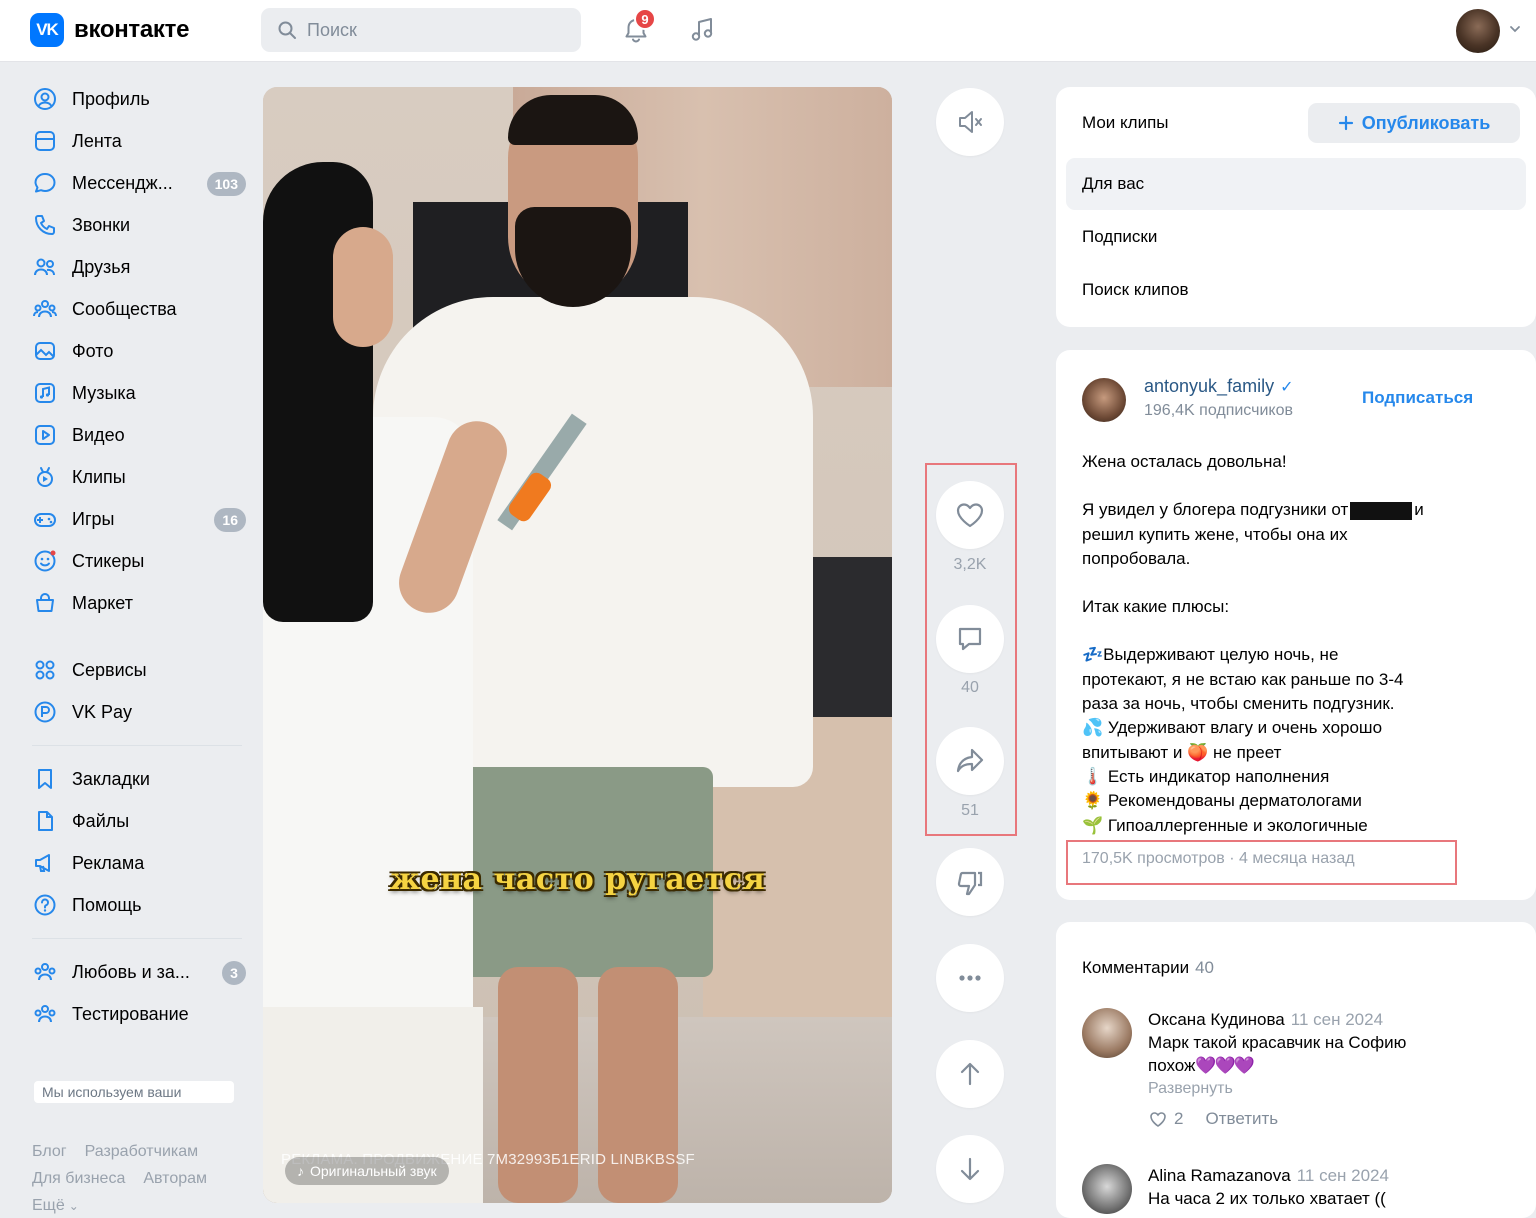 The width and height of the screenshot is (1536, 1218). What do you see at coordinates (970, 761) in the screenshot?
I see `share-button` at bounding box center [970, 761].